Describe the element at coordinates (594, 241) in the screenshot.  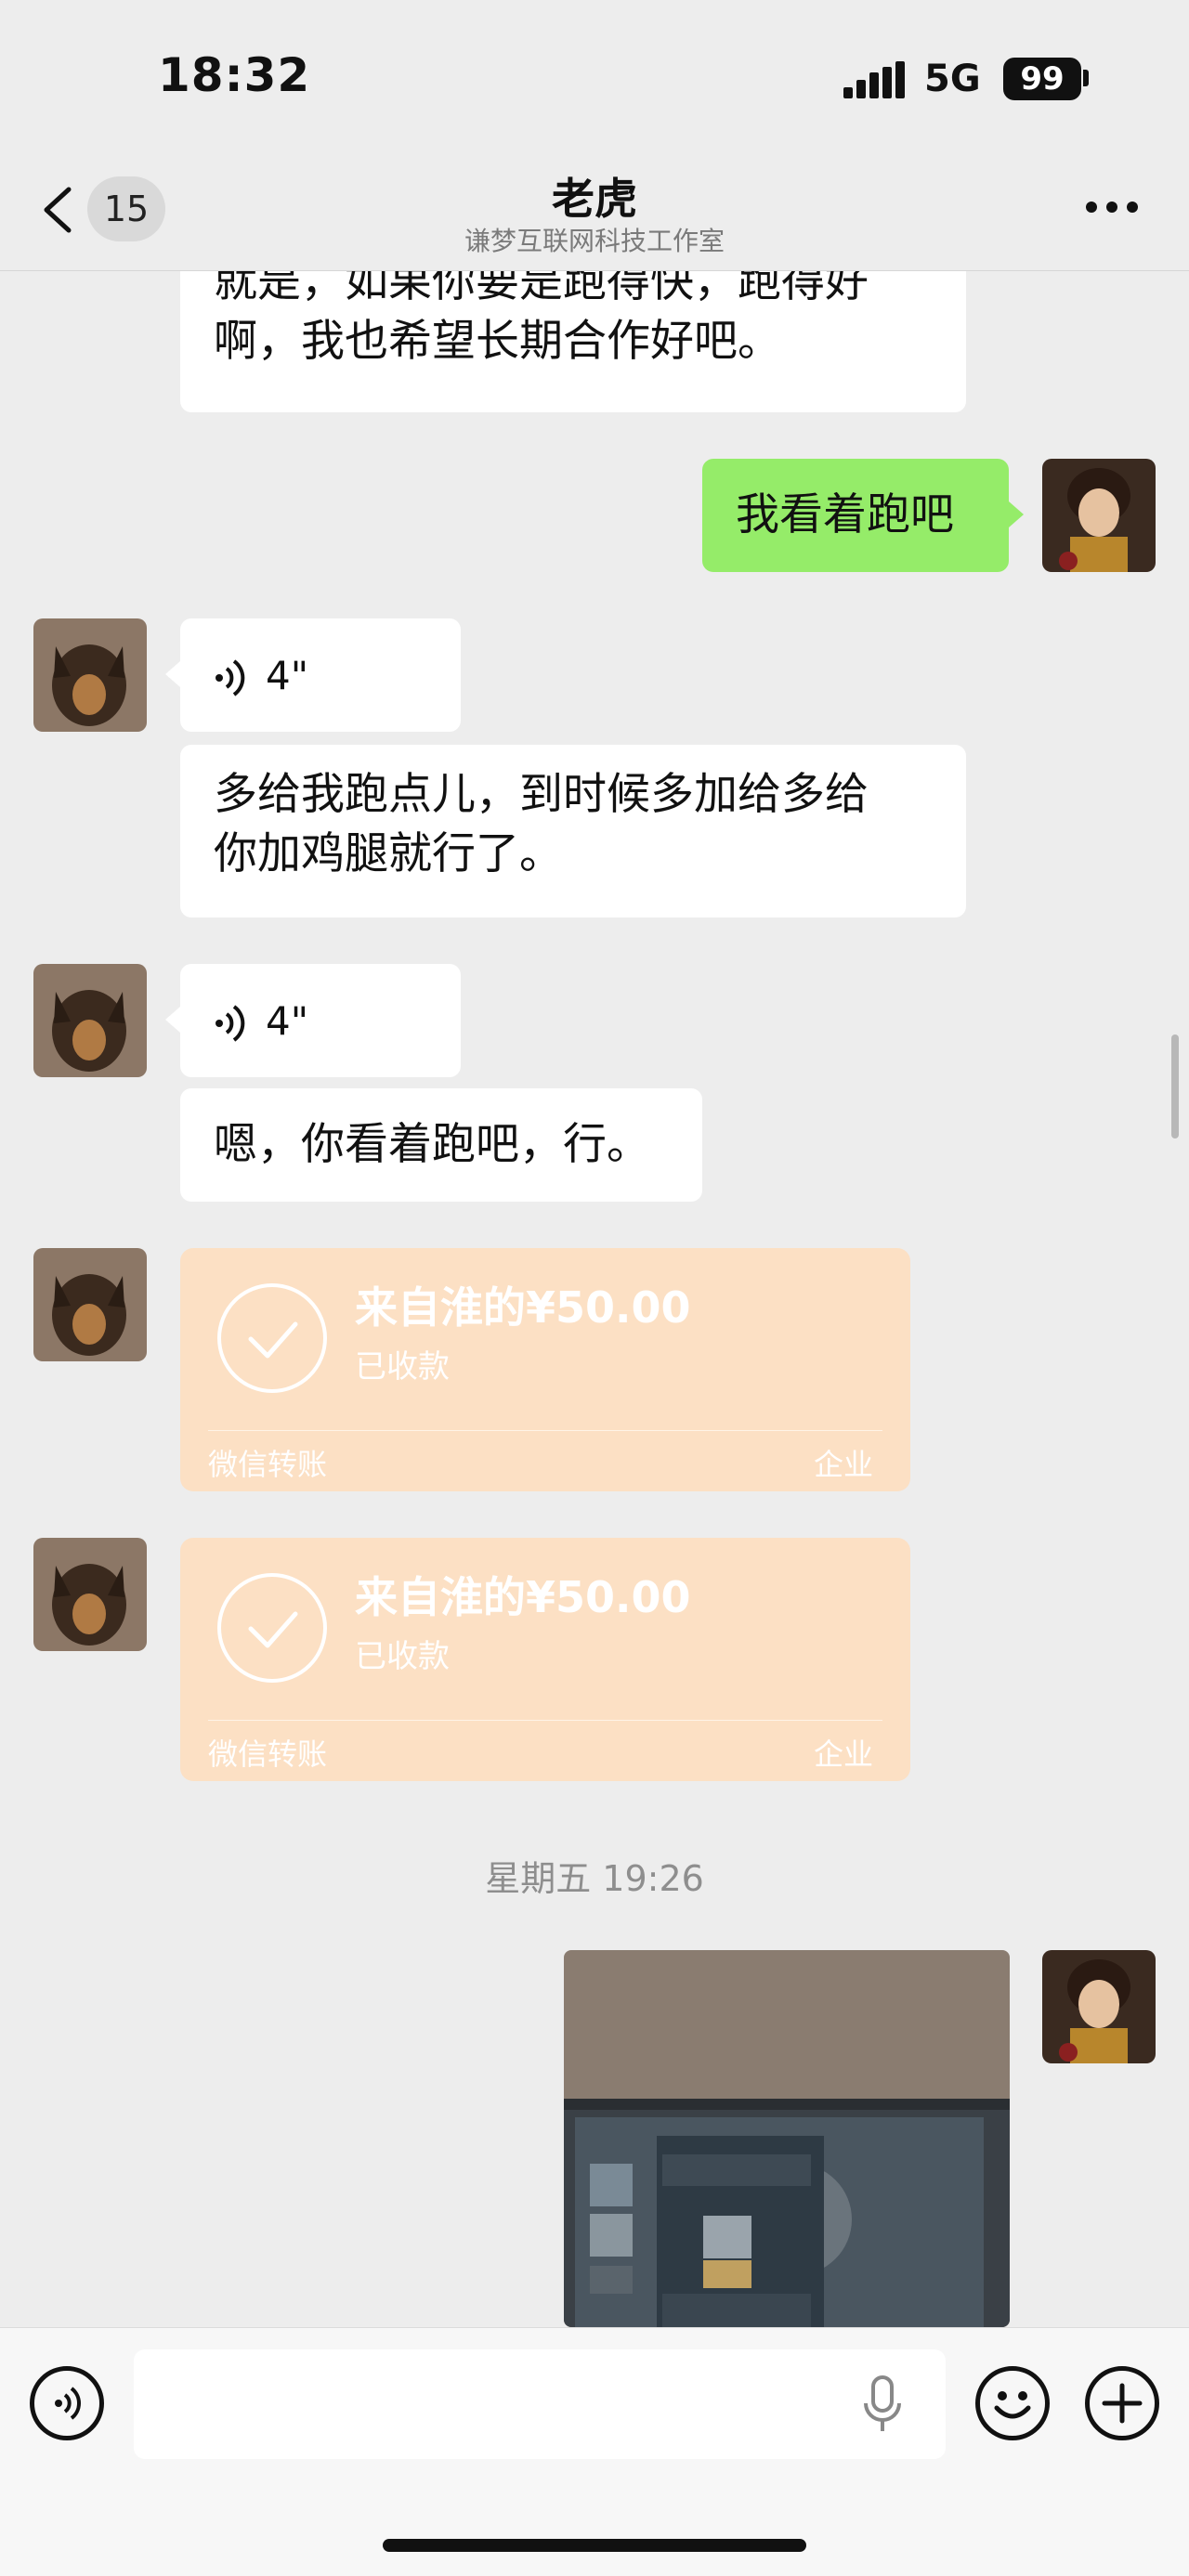
I see `chat-subtitle: 谦梦互联网科技工作室` at that location.